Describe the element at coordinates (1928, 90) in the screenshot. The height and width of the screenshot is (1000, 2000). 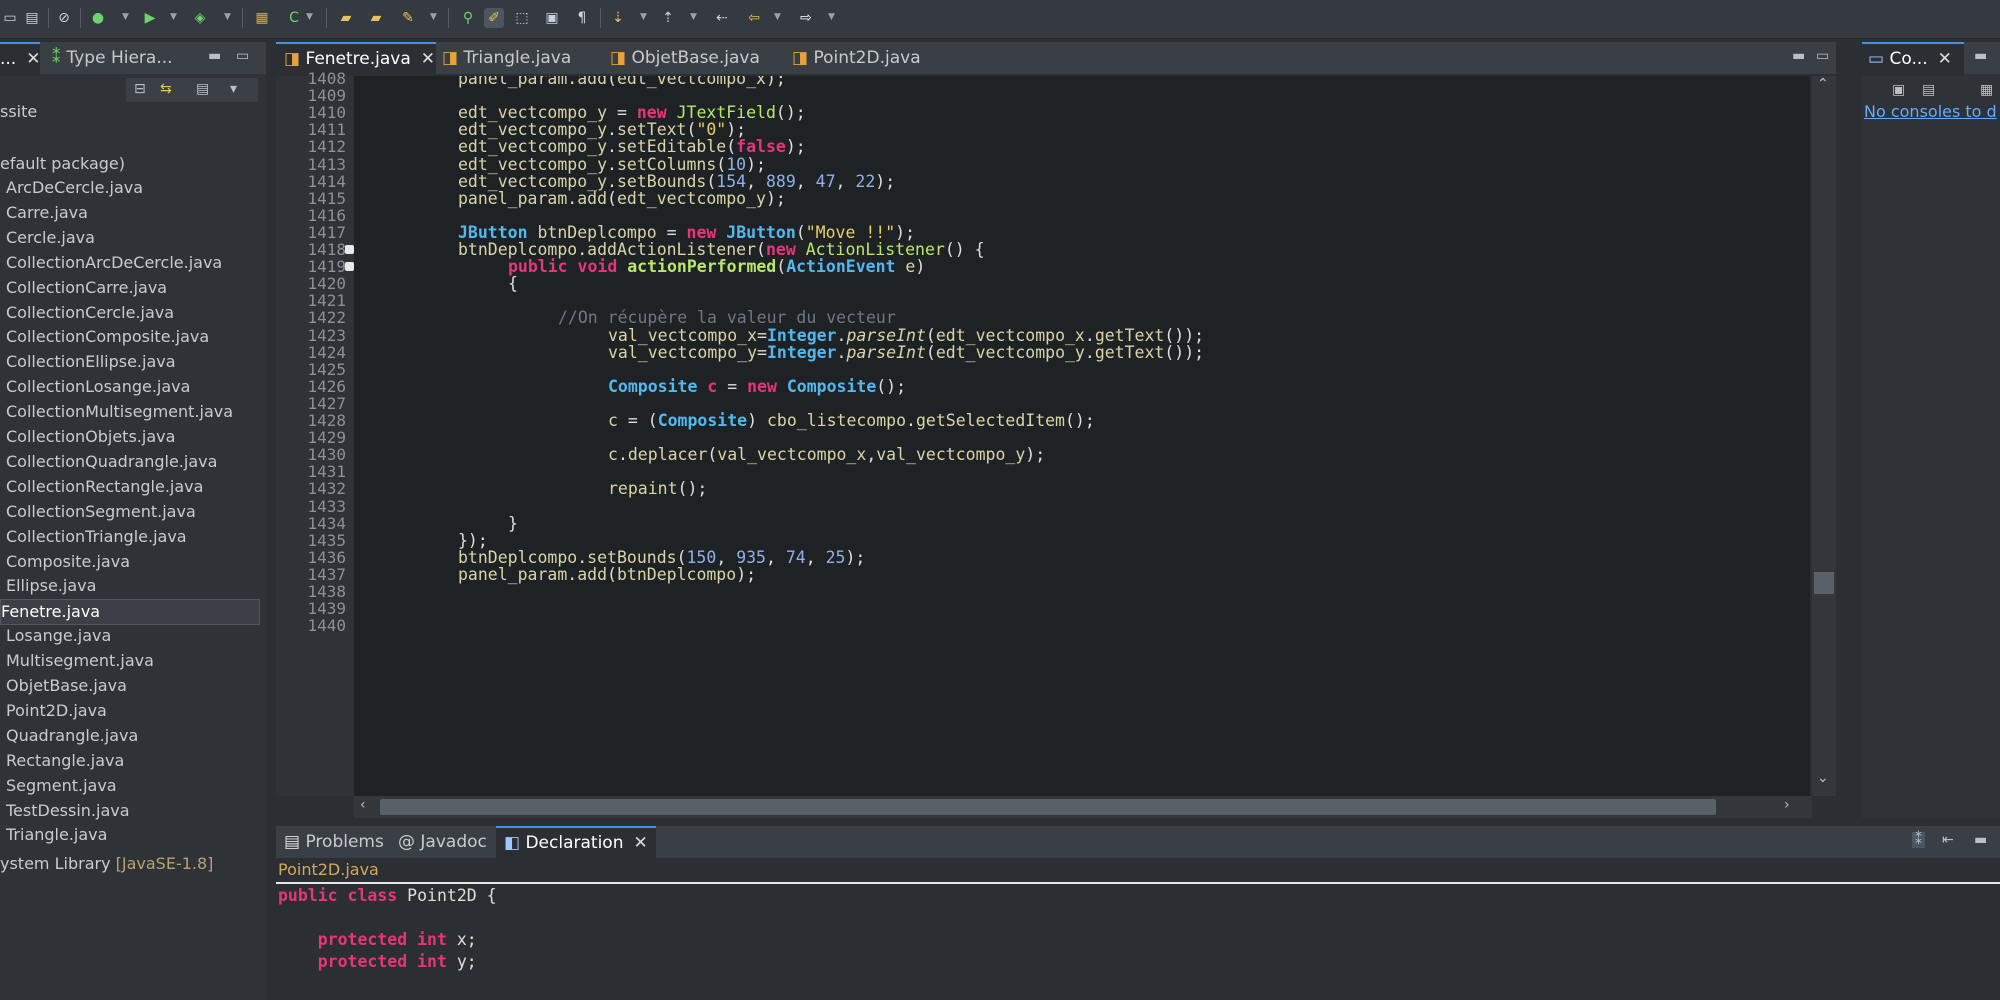
I see `pin-console-icon: ▤` at that location.